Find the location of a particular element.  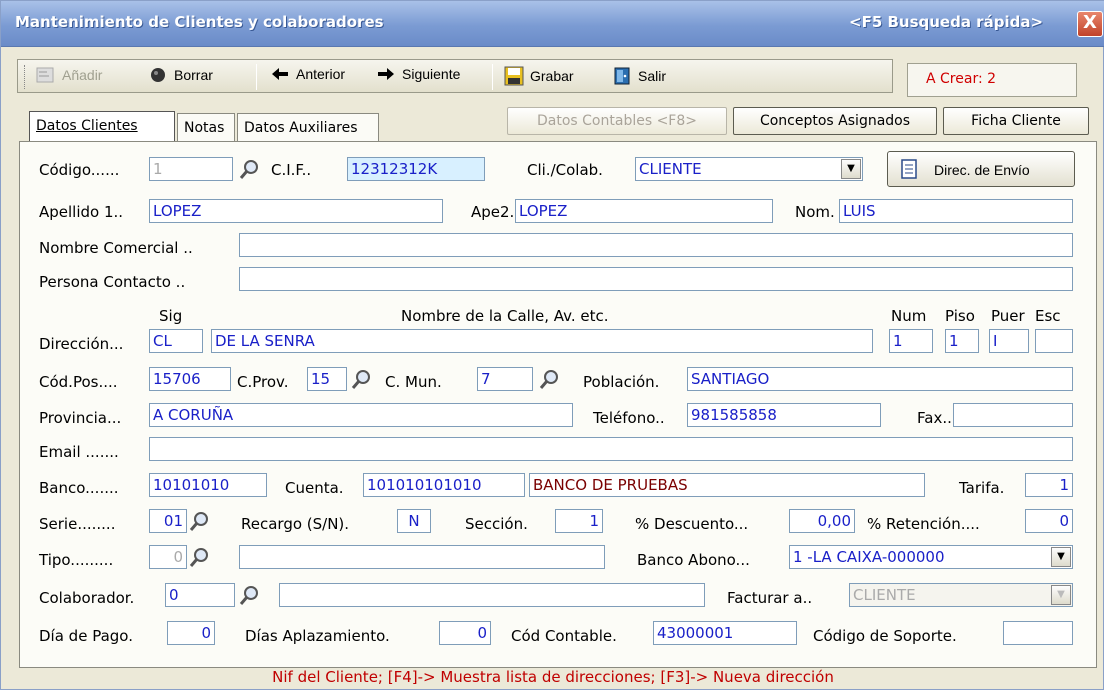

provincia-field: A CORUÑA is located at coordinates (361, 415).